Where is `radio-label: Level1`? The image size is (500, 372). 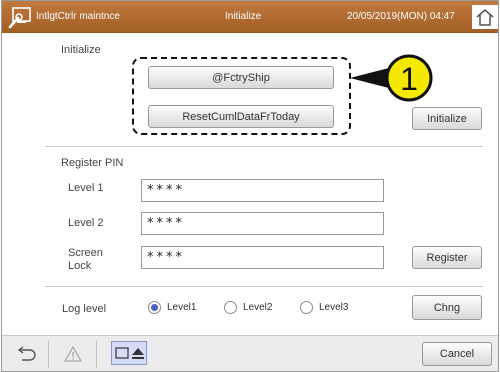
radio-label: Level1 is located at coordinates (182, 307).